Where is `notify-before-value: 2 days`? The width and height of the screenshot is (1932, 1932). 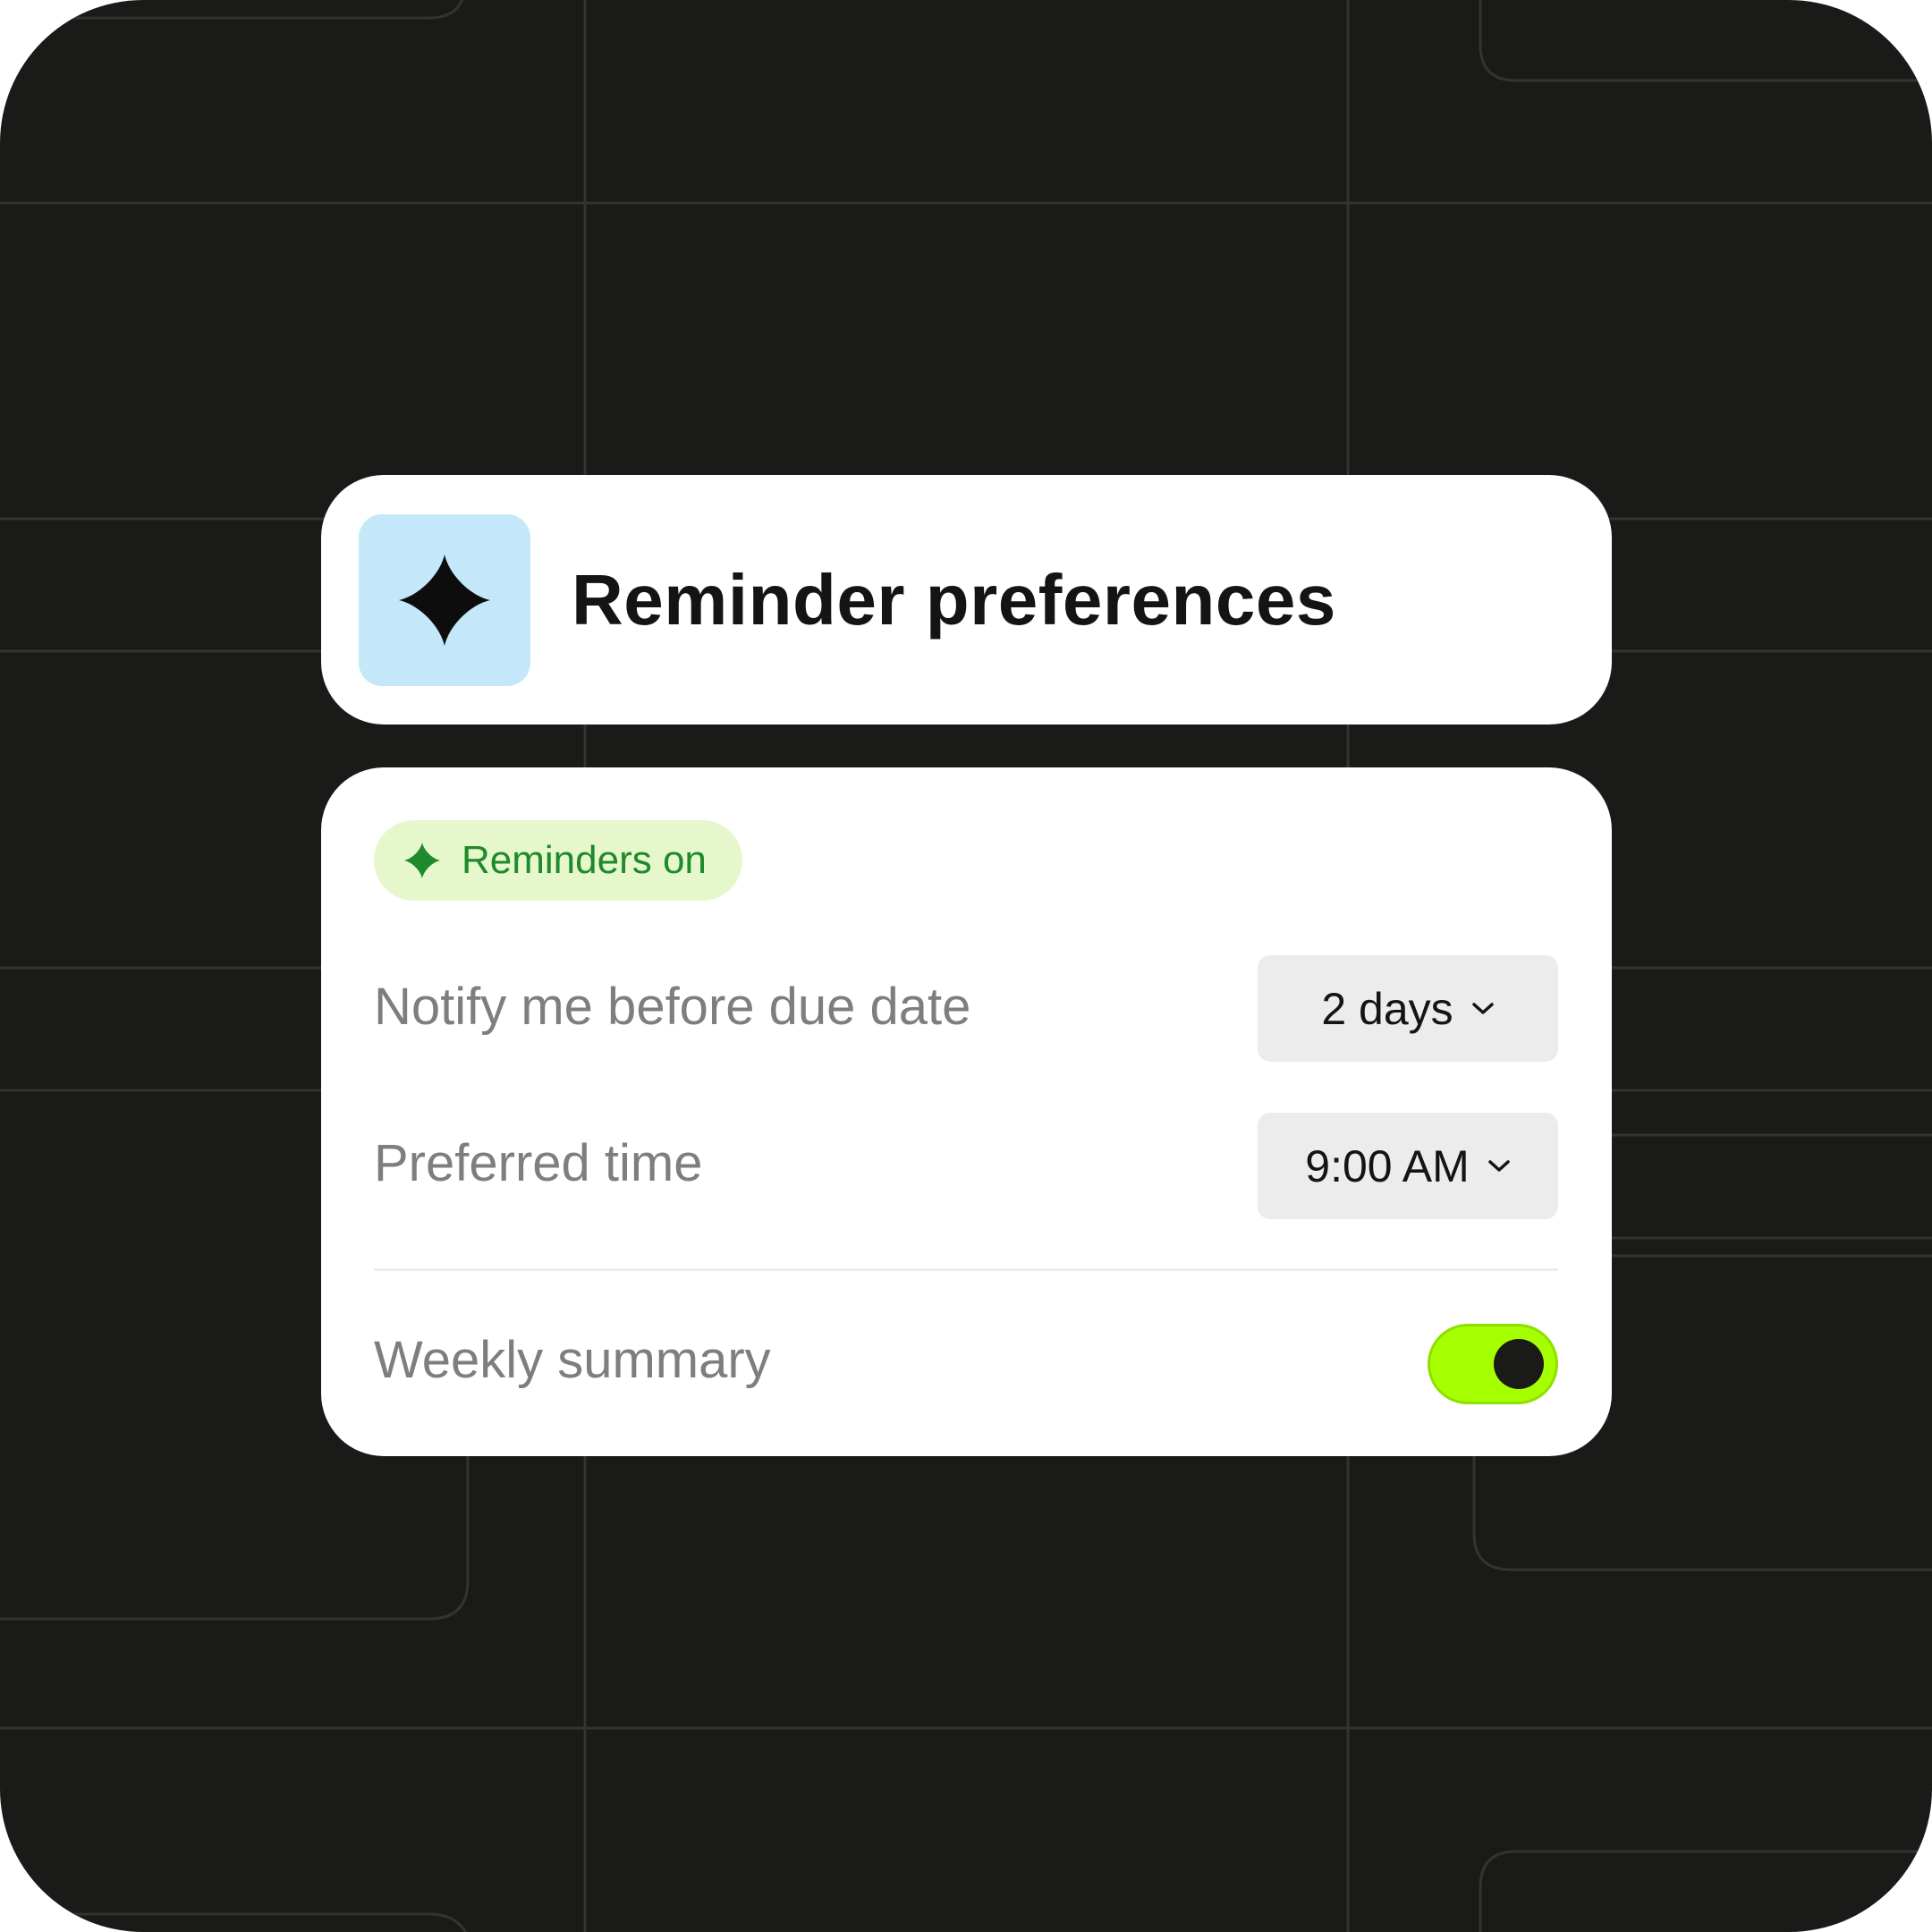 notify-before-value: 2 days is located at coordinates (1387, 1008).